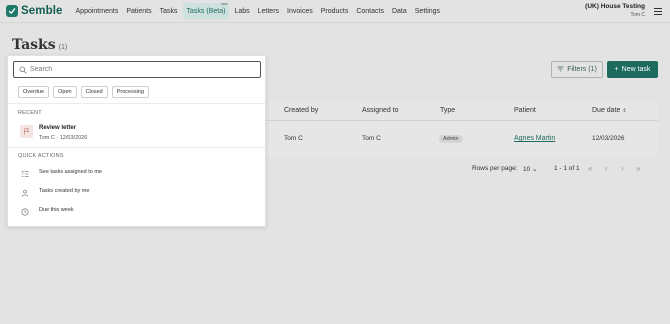 Image resolution: width=670 pixels, height=324 pixels. What do you see at coordinates (26, 131) in the screenshot?
I see `flag-icon` at bounding box center [26, 131].